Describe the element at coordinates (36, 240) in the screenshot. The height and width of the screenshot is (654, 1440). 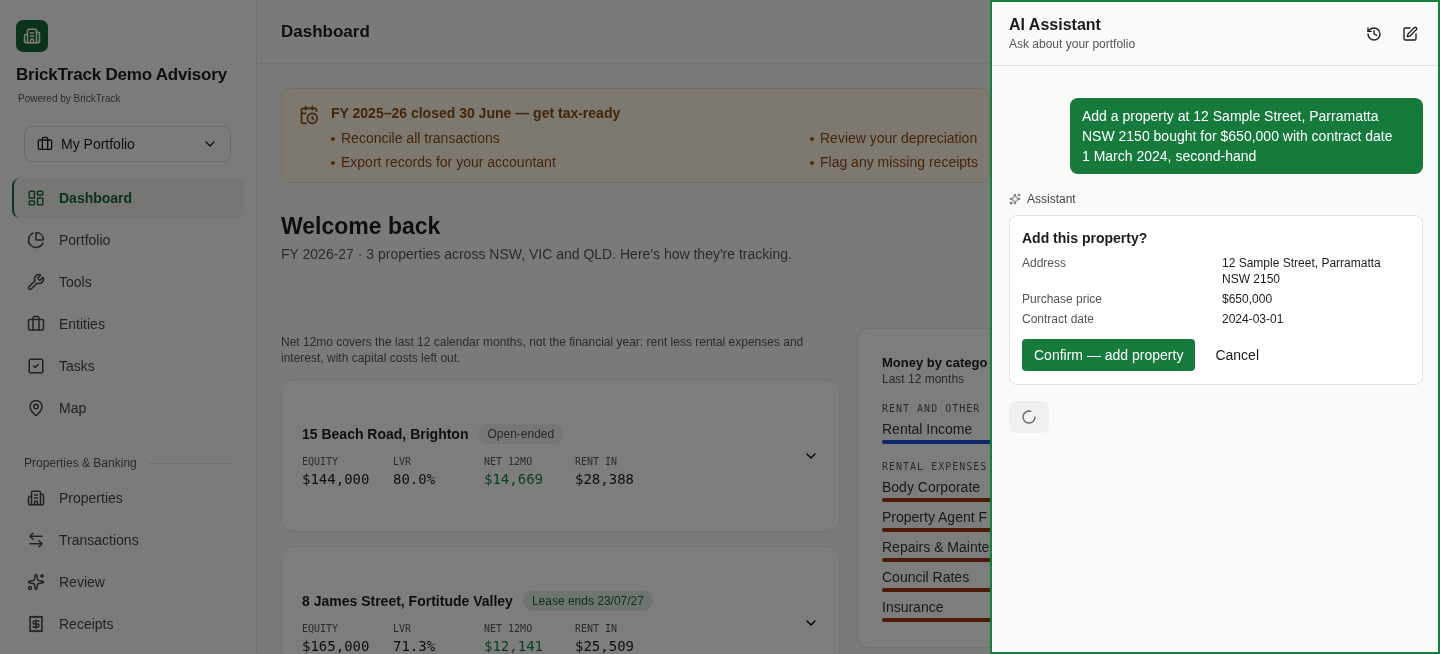
I see `pie-chart-icon` at that location.